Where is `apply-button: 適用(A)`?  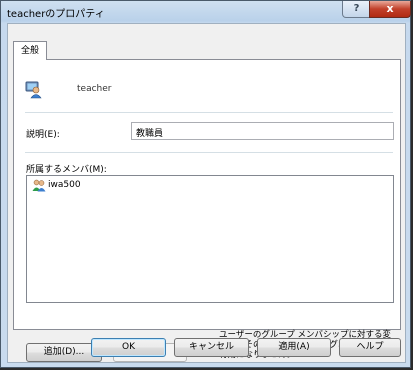 apply-button: 適用(A) is located at coordinates (294, 347).